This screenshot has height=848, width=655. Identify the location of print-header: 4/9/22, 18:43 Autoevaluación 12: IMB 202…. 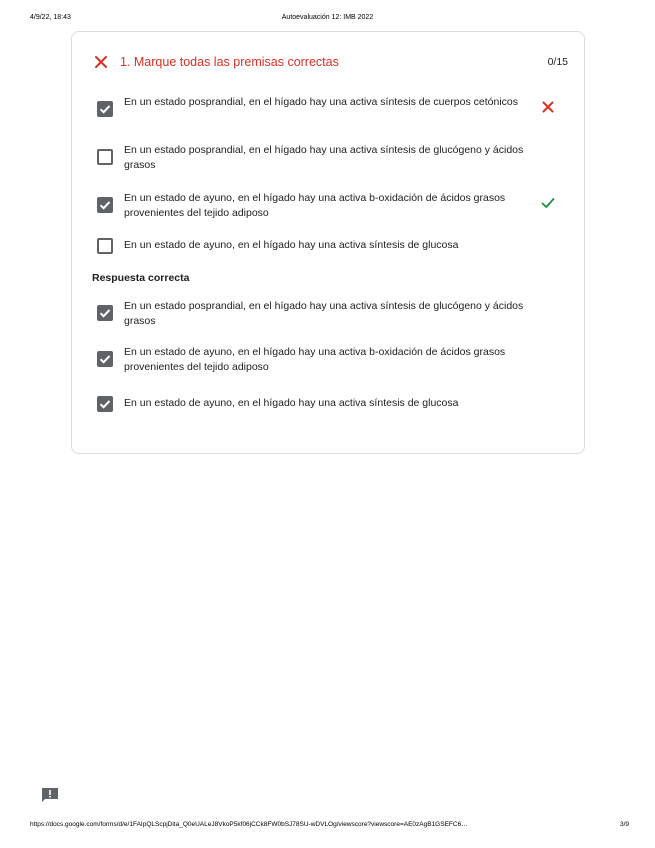
(327, 20).